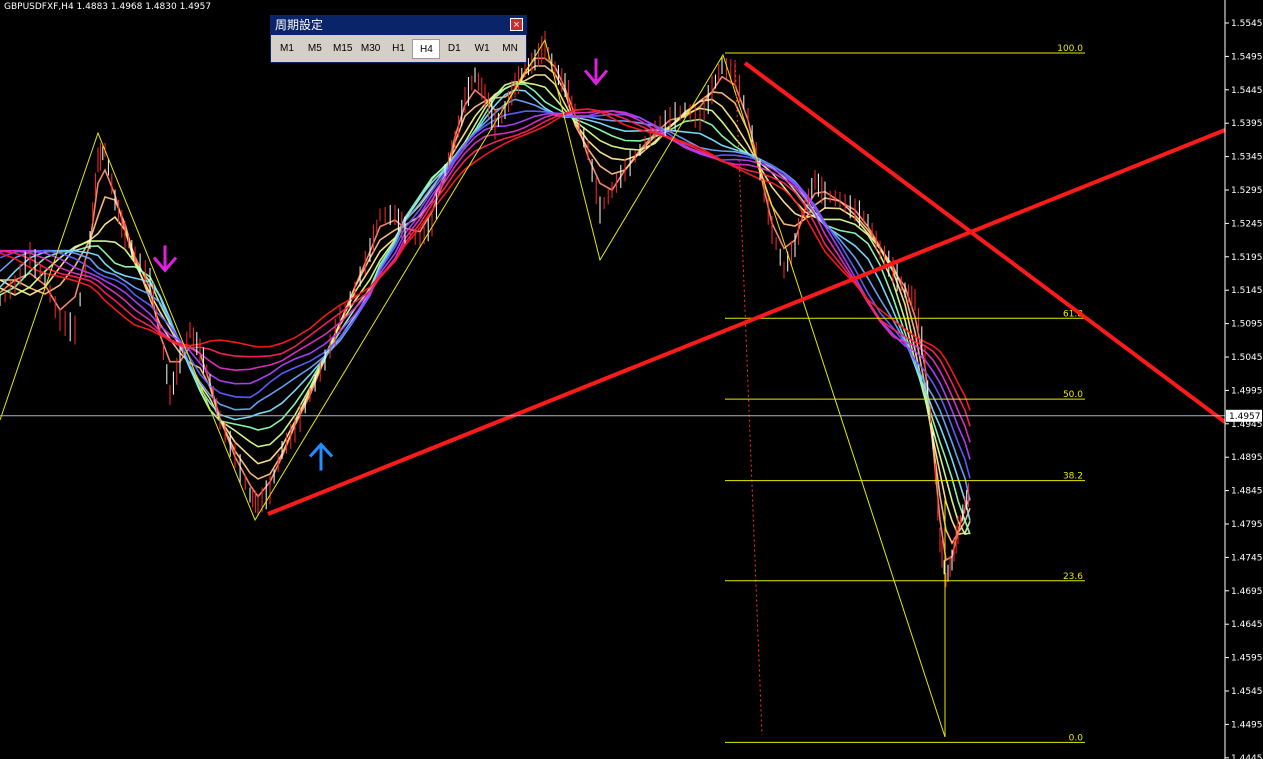 This screenshot has height=759, width=1263. I want to click on price-tick-label: 1.5045, so click(1247, 358).